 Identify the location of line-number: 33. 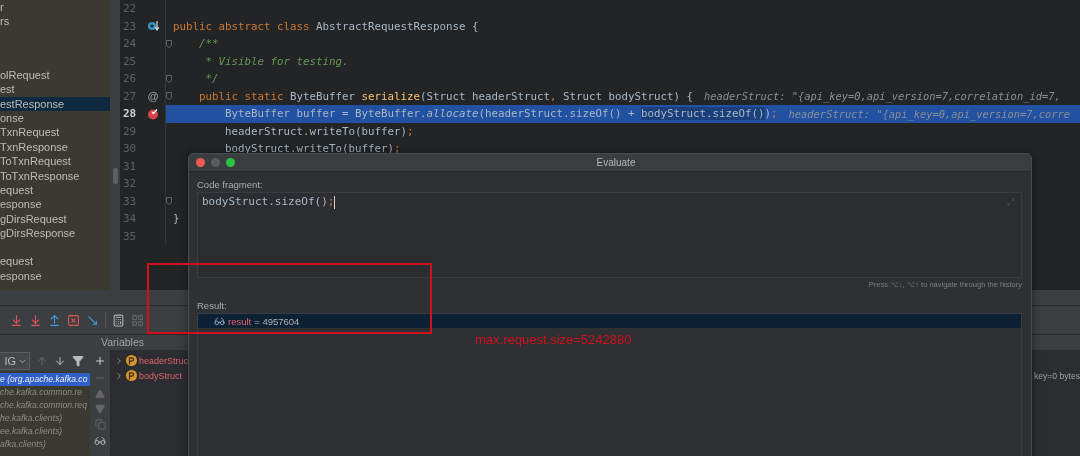
(130, 201).